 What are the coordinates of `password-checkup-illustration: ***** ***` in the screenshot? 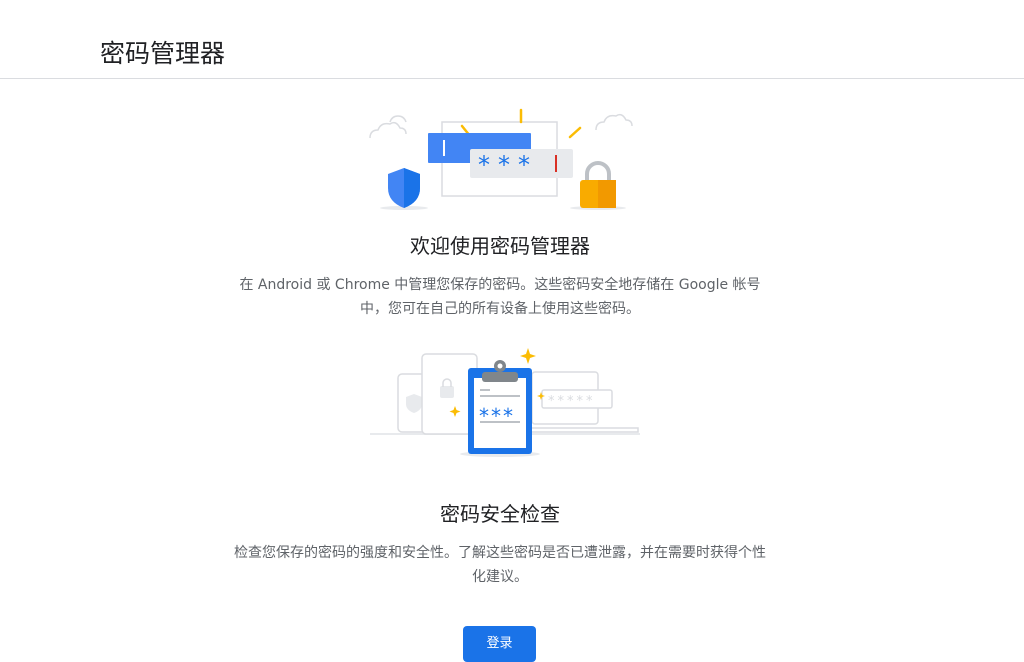 It's located at (505, 402).